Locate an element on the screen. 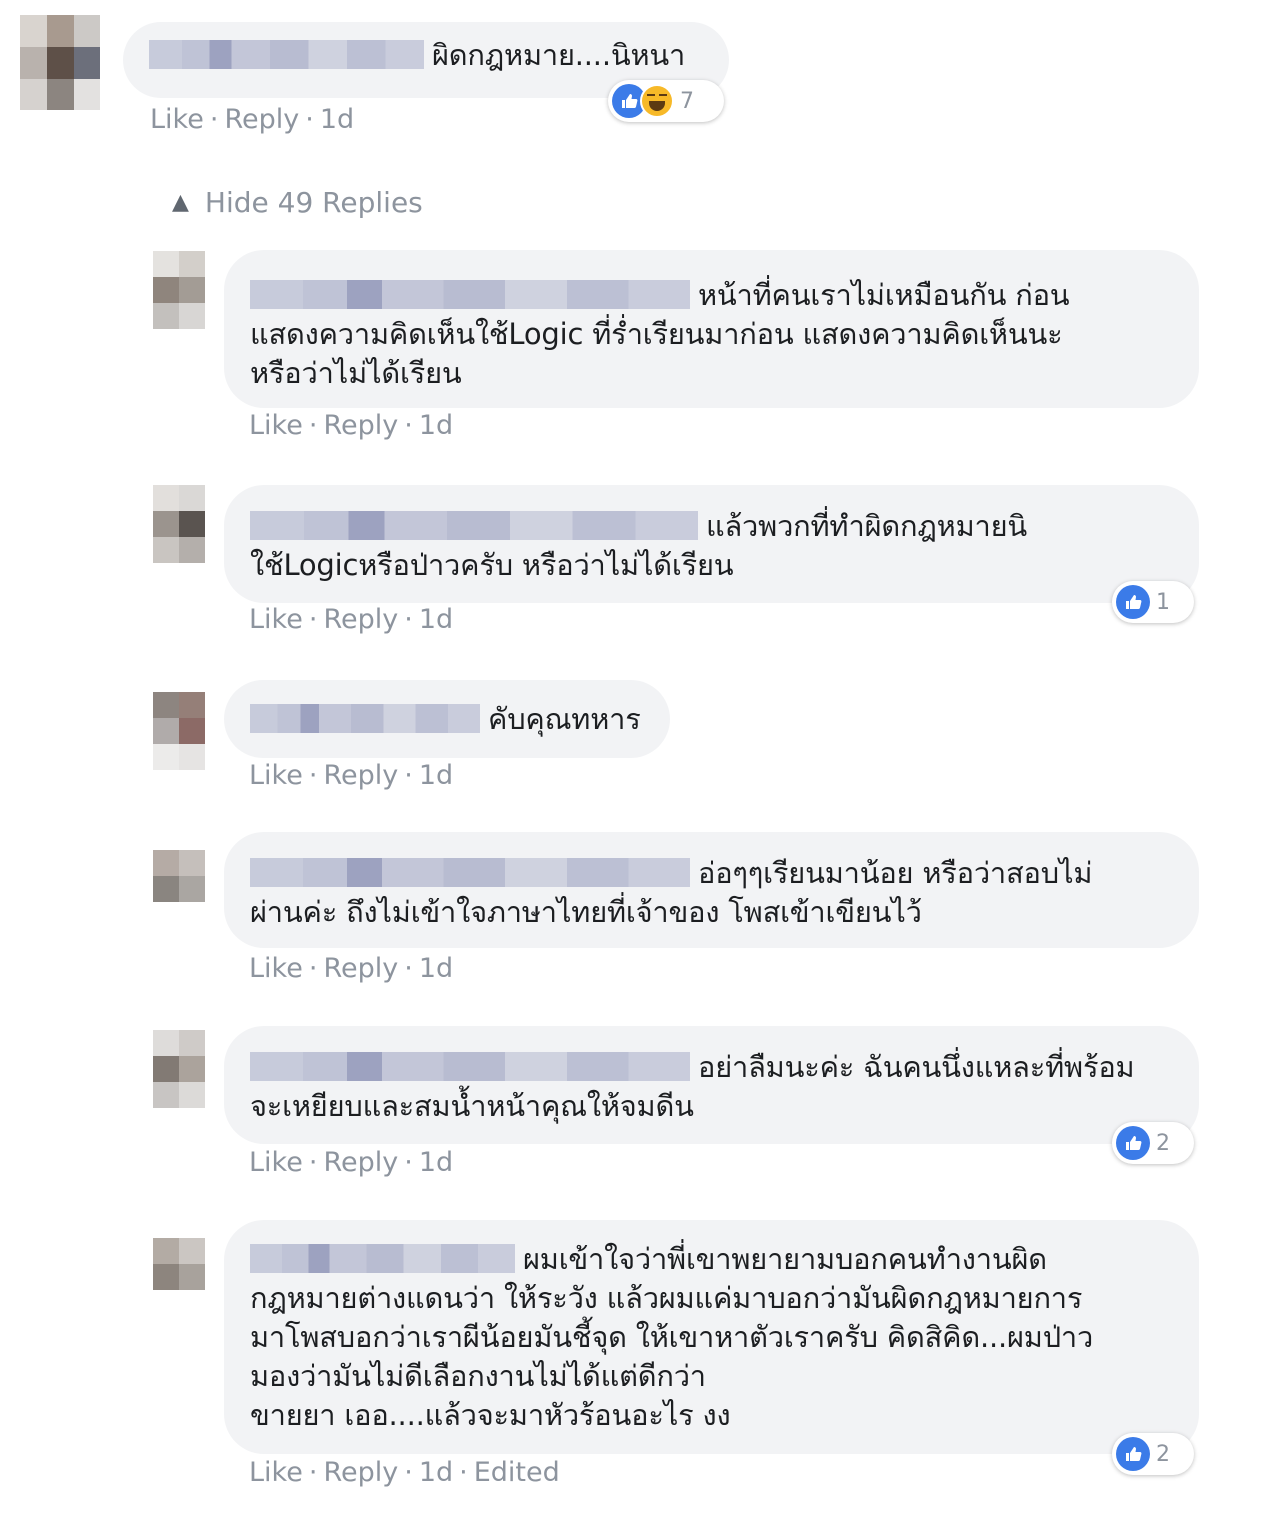  edited-label: Edited is located at coordinates (517, 1472).